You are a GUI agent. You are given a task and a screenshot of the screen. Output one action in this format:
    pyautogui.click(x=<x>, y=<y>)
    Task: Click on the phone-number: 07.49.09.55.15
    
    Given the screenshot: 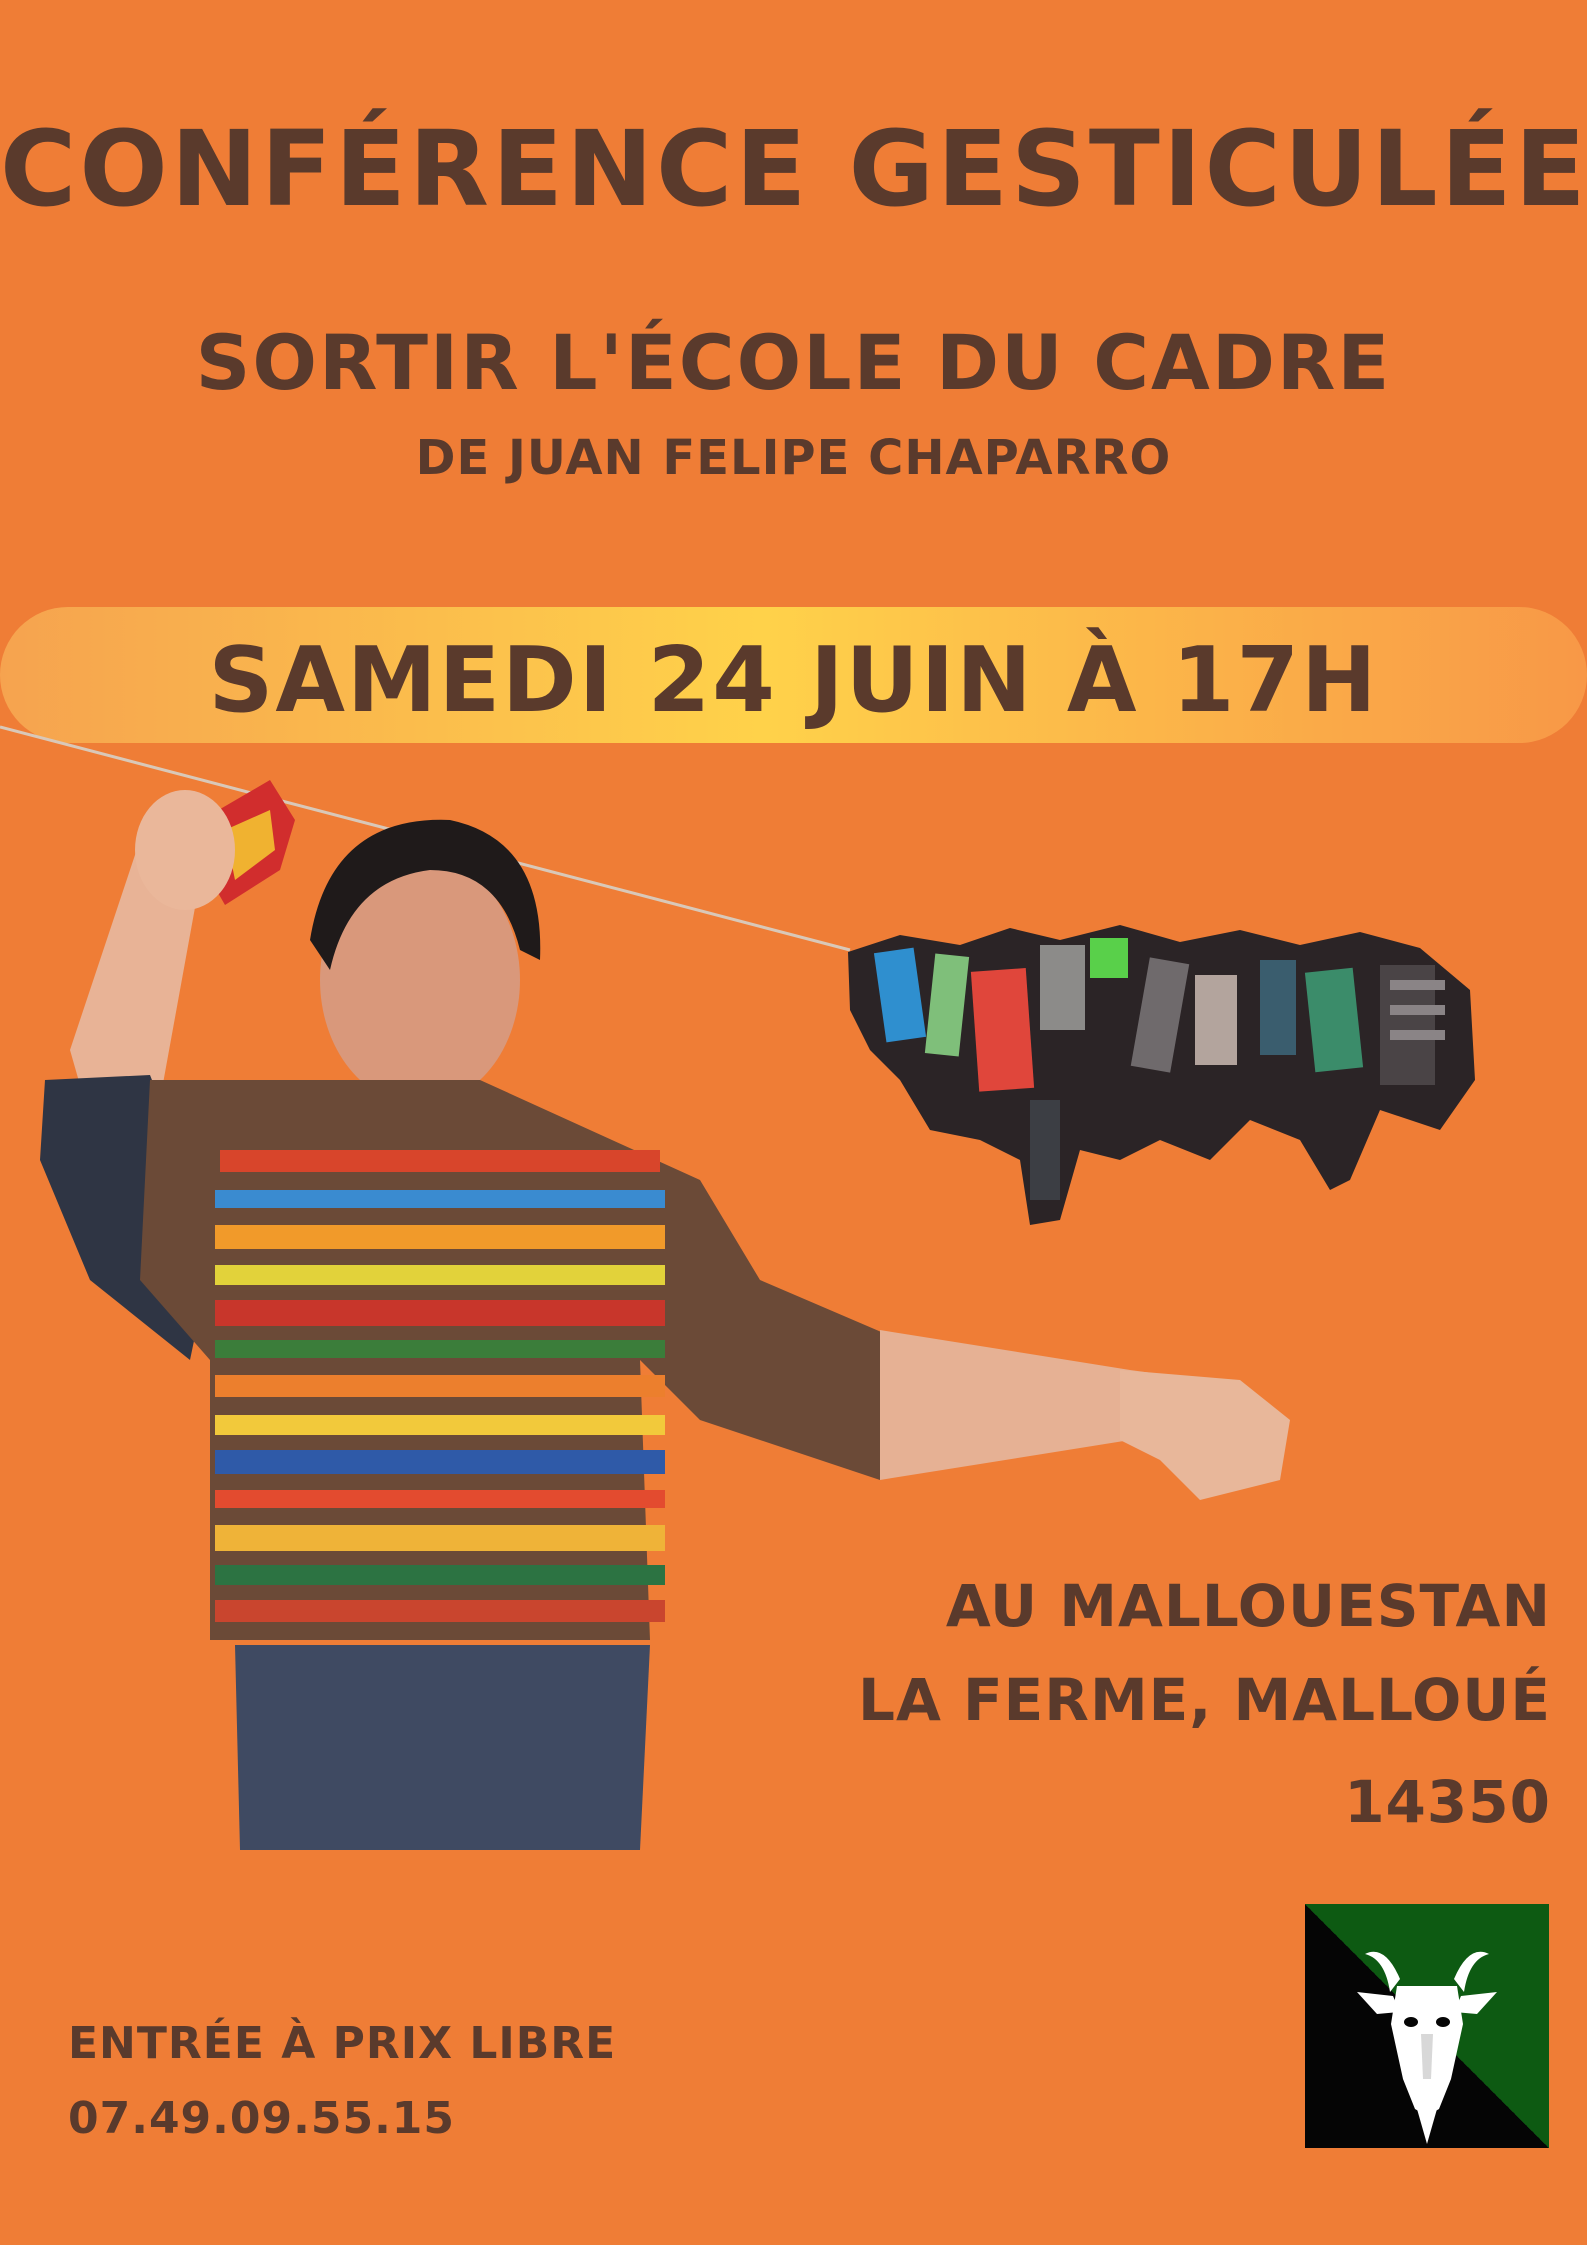 What is the action you would take?
    pyautogui.click(x=261, y=2118)
    